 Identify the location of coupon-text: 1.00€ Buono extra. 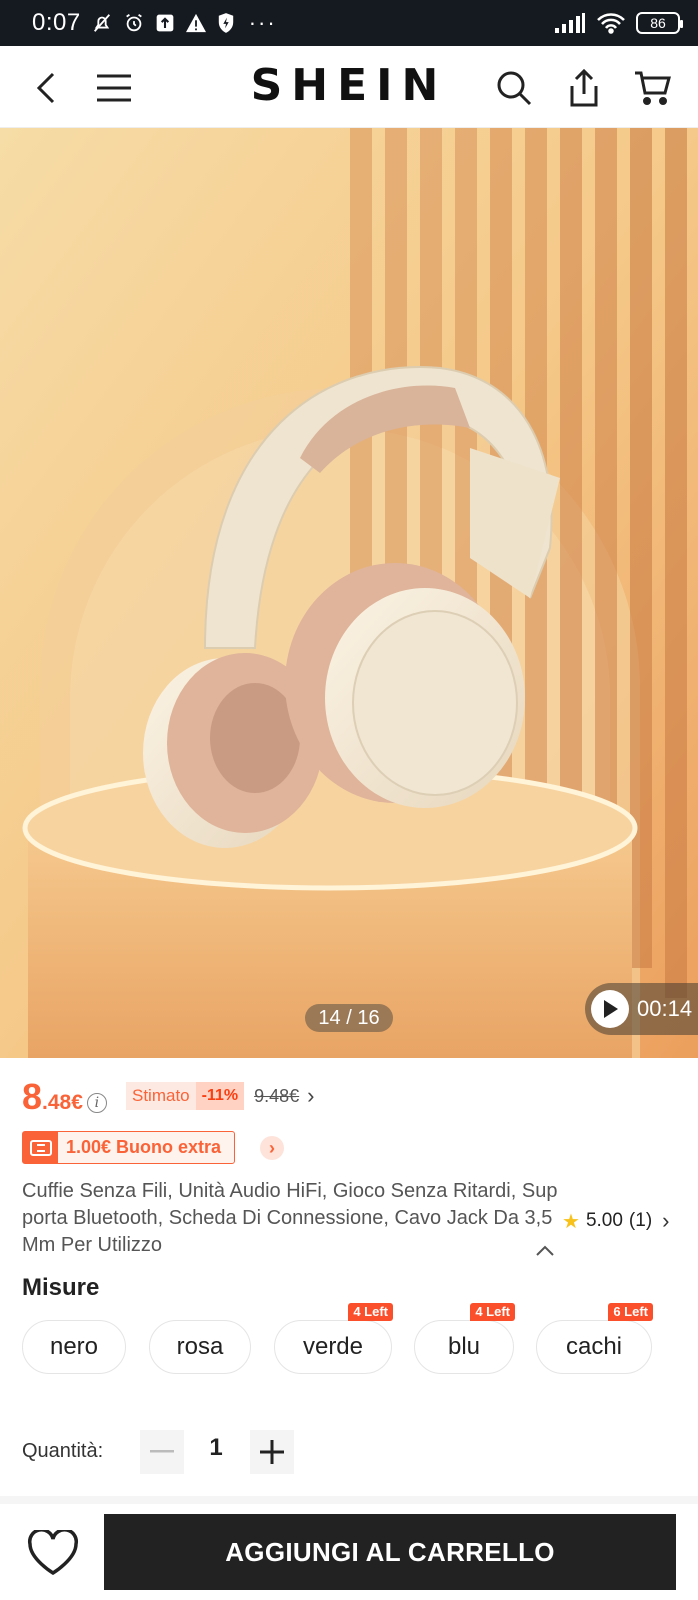
(144, 1147).